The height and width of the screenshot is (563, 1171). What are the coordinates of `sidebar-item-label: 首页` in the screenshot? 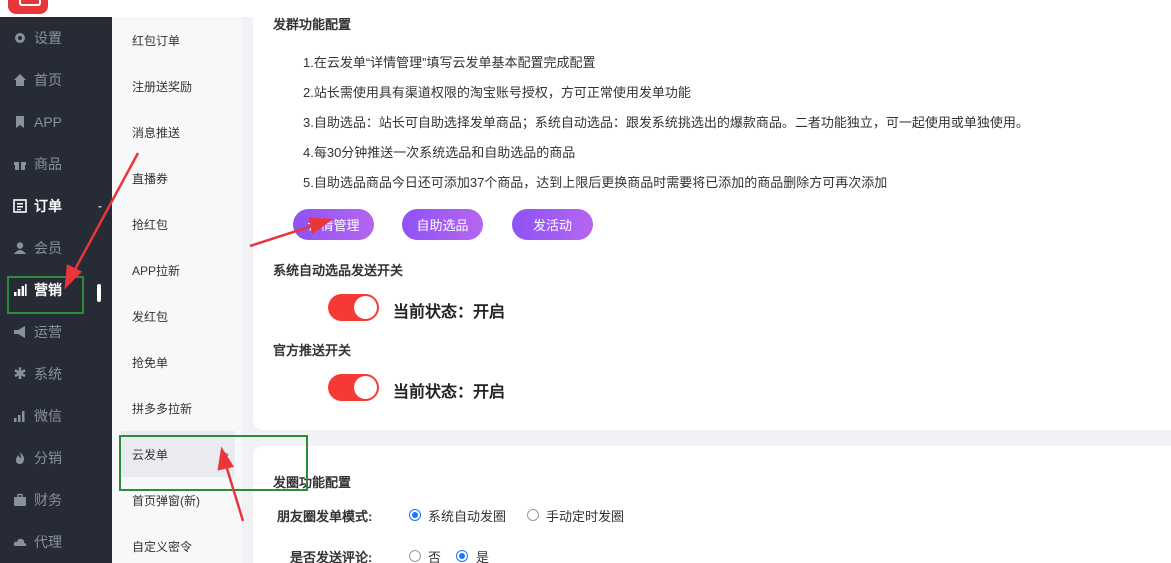 It's located at (48, 80).